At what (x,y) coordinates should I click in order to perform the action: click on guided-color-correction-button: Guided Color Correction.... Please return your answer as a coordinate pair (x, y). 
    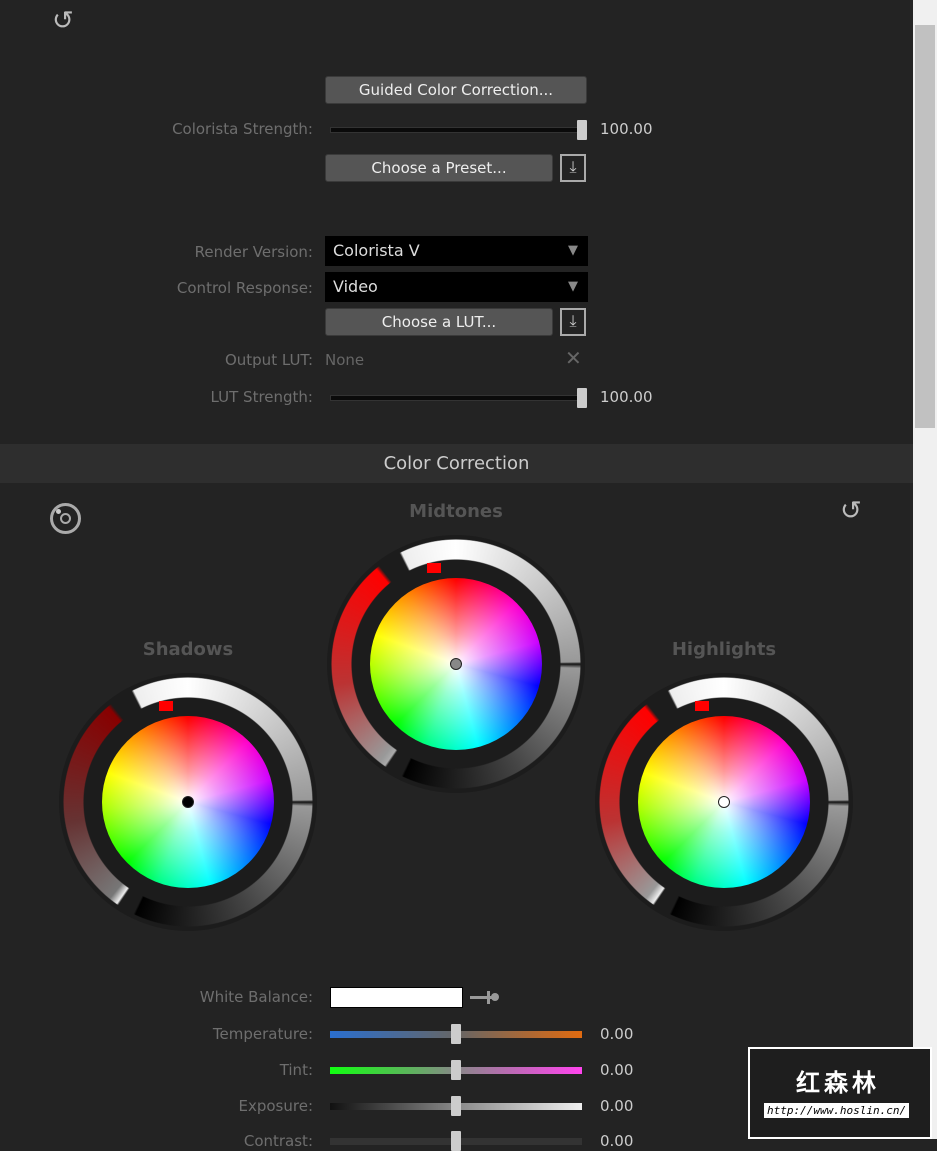
    Looking at the image, I should click on (456, 90).